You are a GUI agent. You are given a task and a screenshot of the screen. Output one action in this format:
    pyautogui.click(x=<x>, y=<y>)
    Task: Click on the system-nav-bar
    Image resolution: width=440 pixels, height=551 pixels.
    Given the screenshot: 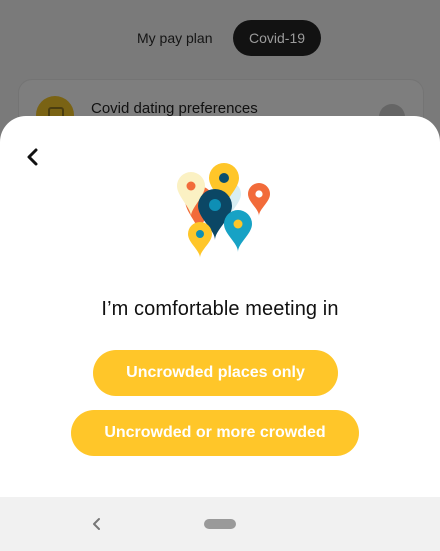 What is the action you would take?
    pyautogui.click(x=220, y=524)
    